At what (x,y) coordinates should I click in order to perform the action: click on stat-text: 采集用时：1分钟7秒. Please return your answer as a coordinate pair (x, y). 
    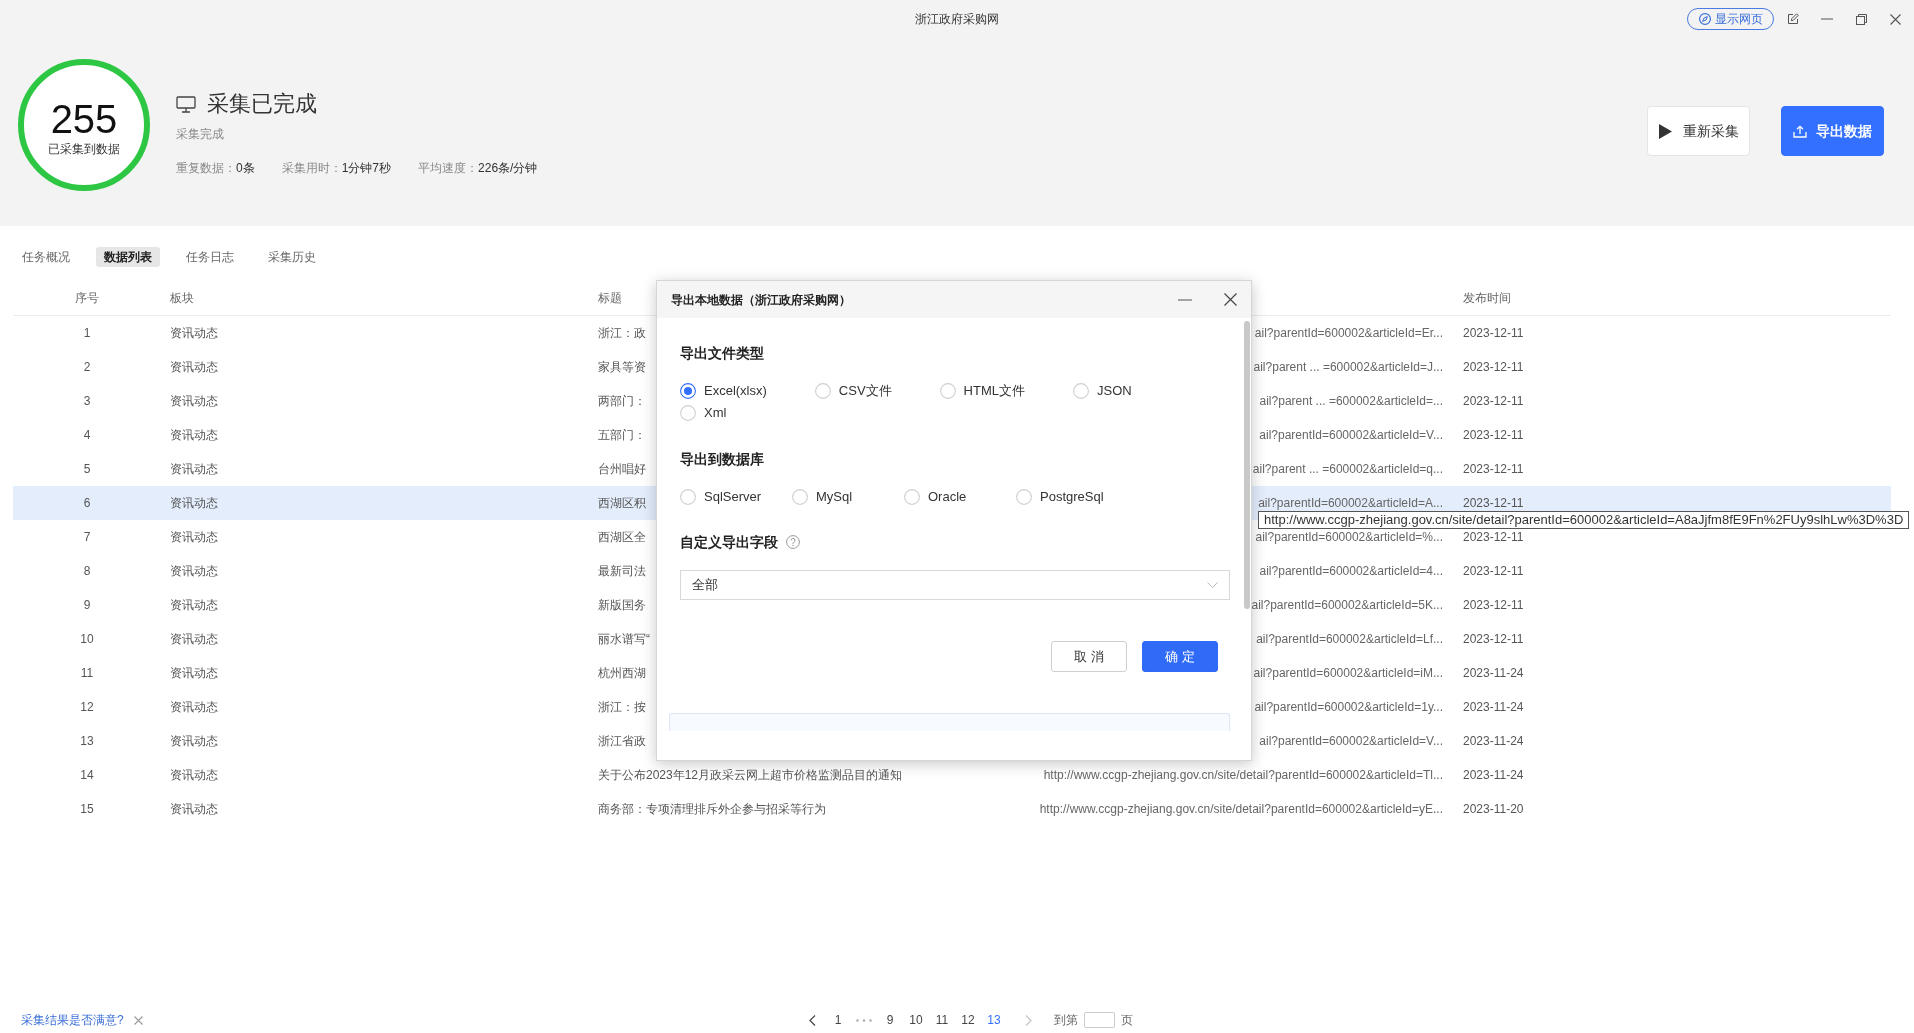
    Looking at the image, I should click on (336, 168).